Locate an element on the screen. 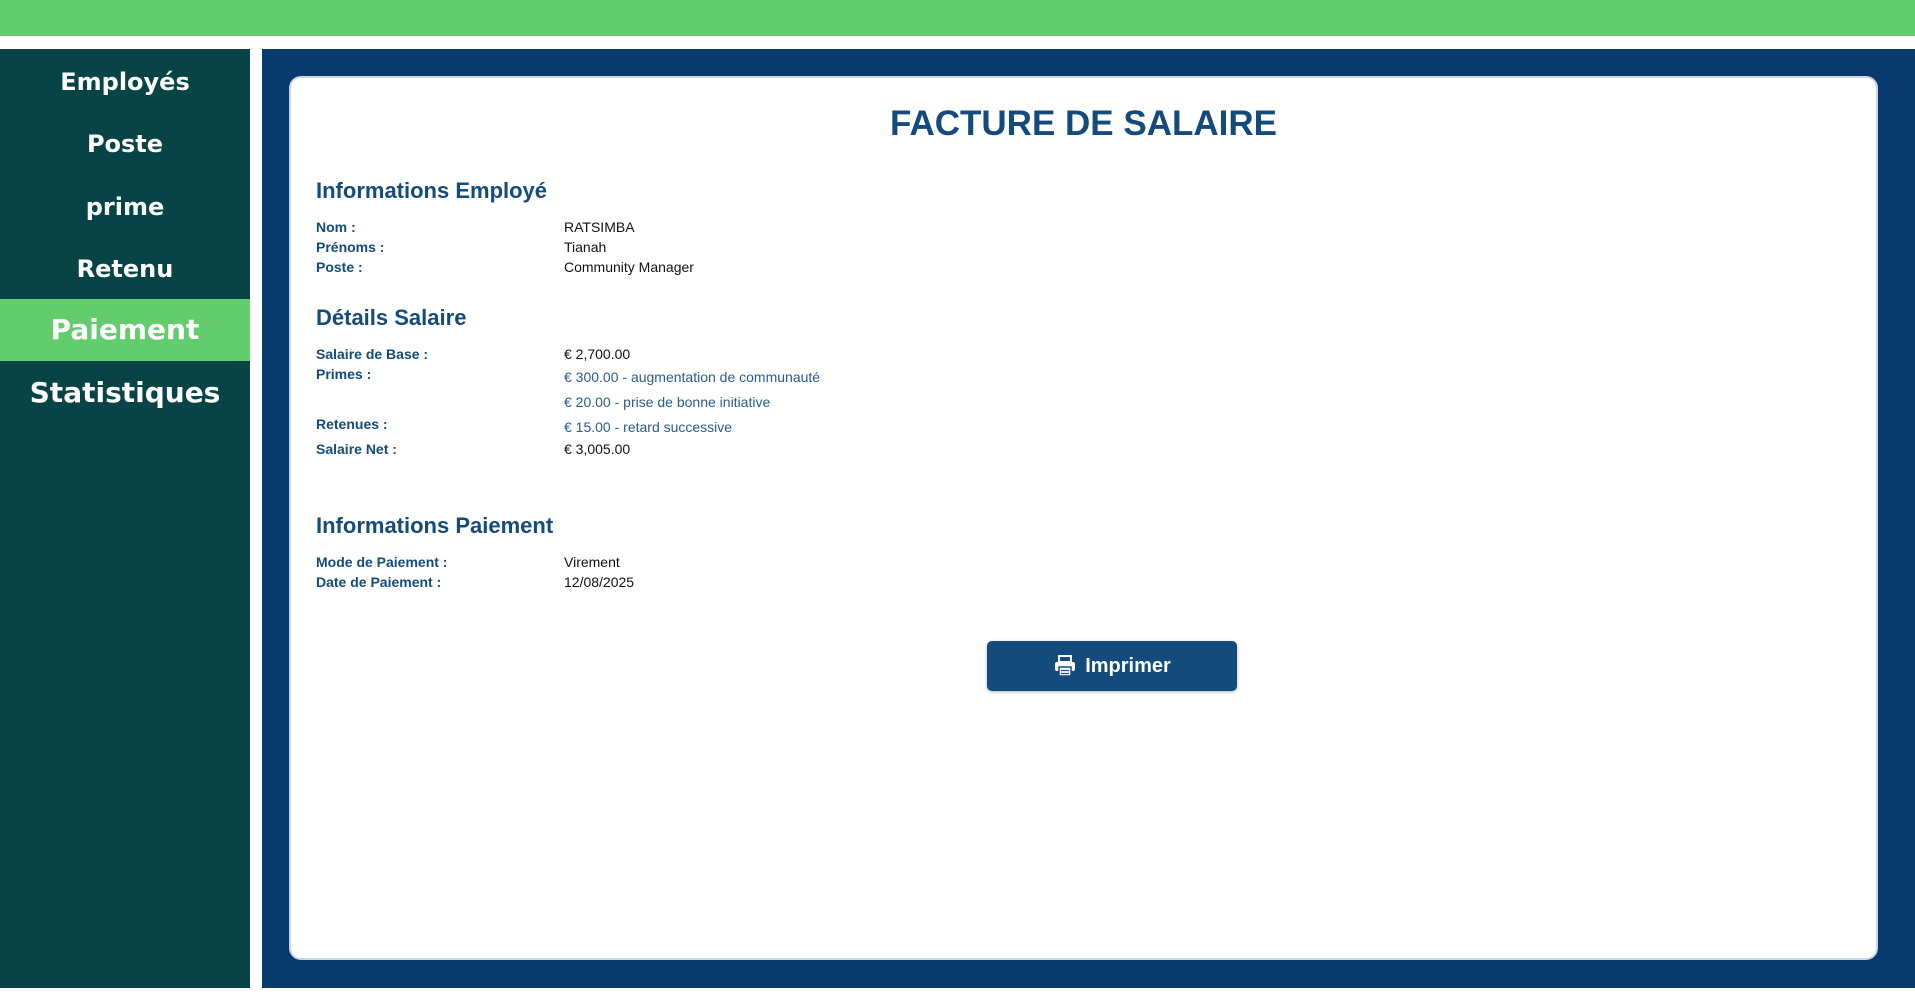 The height and width of the screenshot is (999, 1915). base-salary-label: Salaire de Base : is located at coordinates (372, 354).